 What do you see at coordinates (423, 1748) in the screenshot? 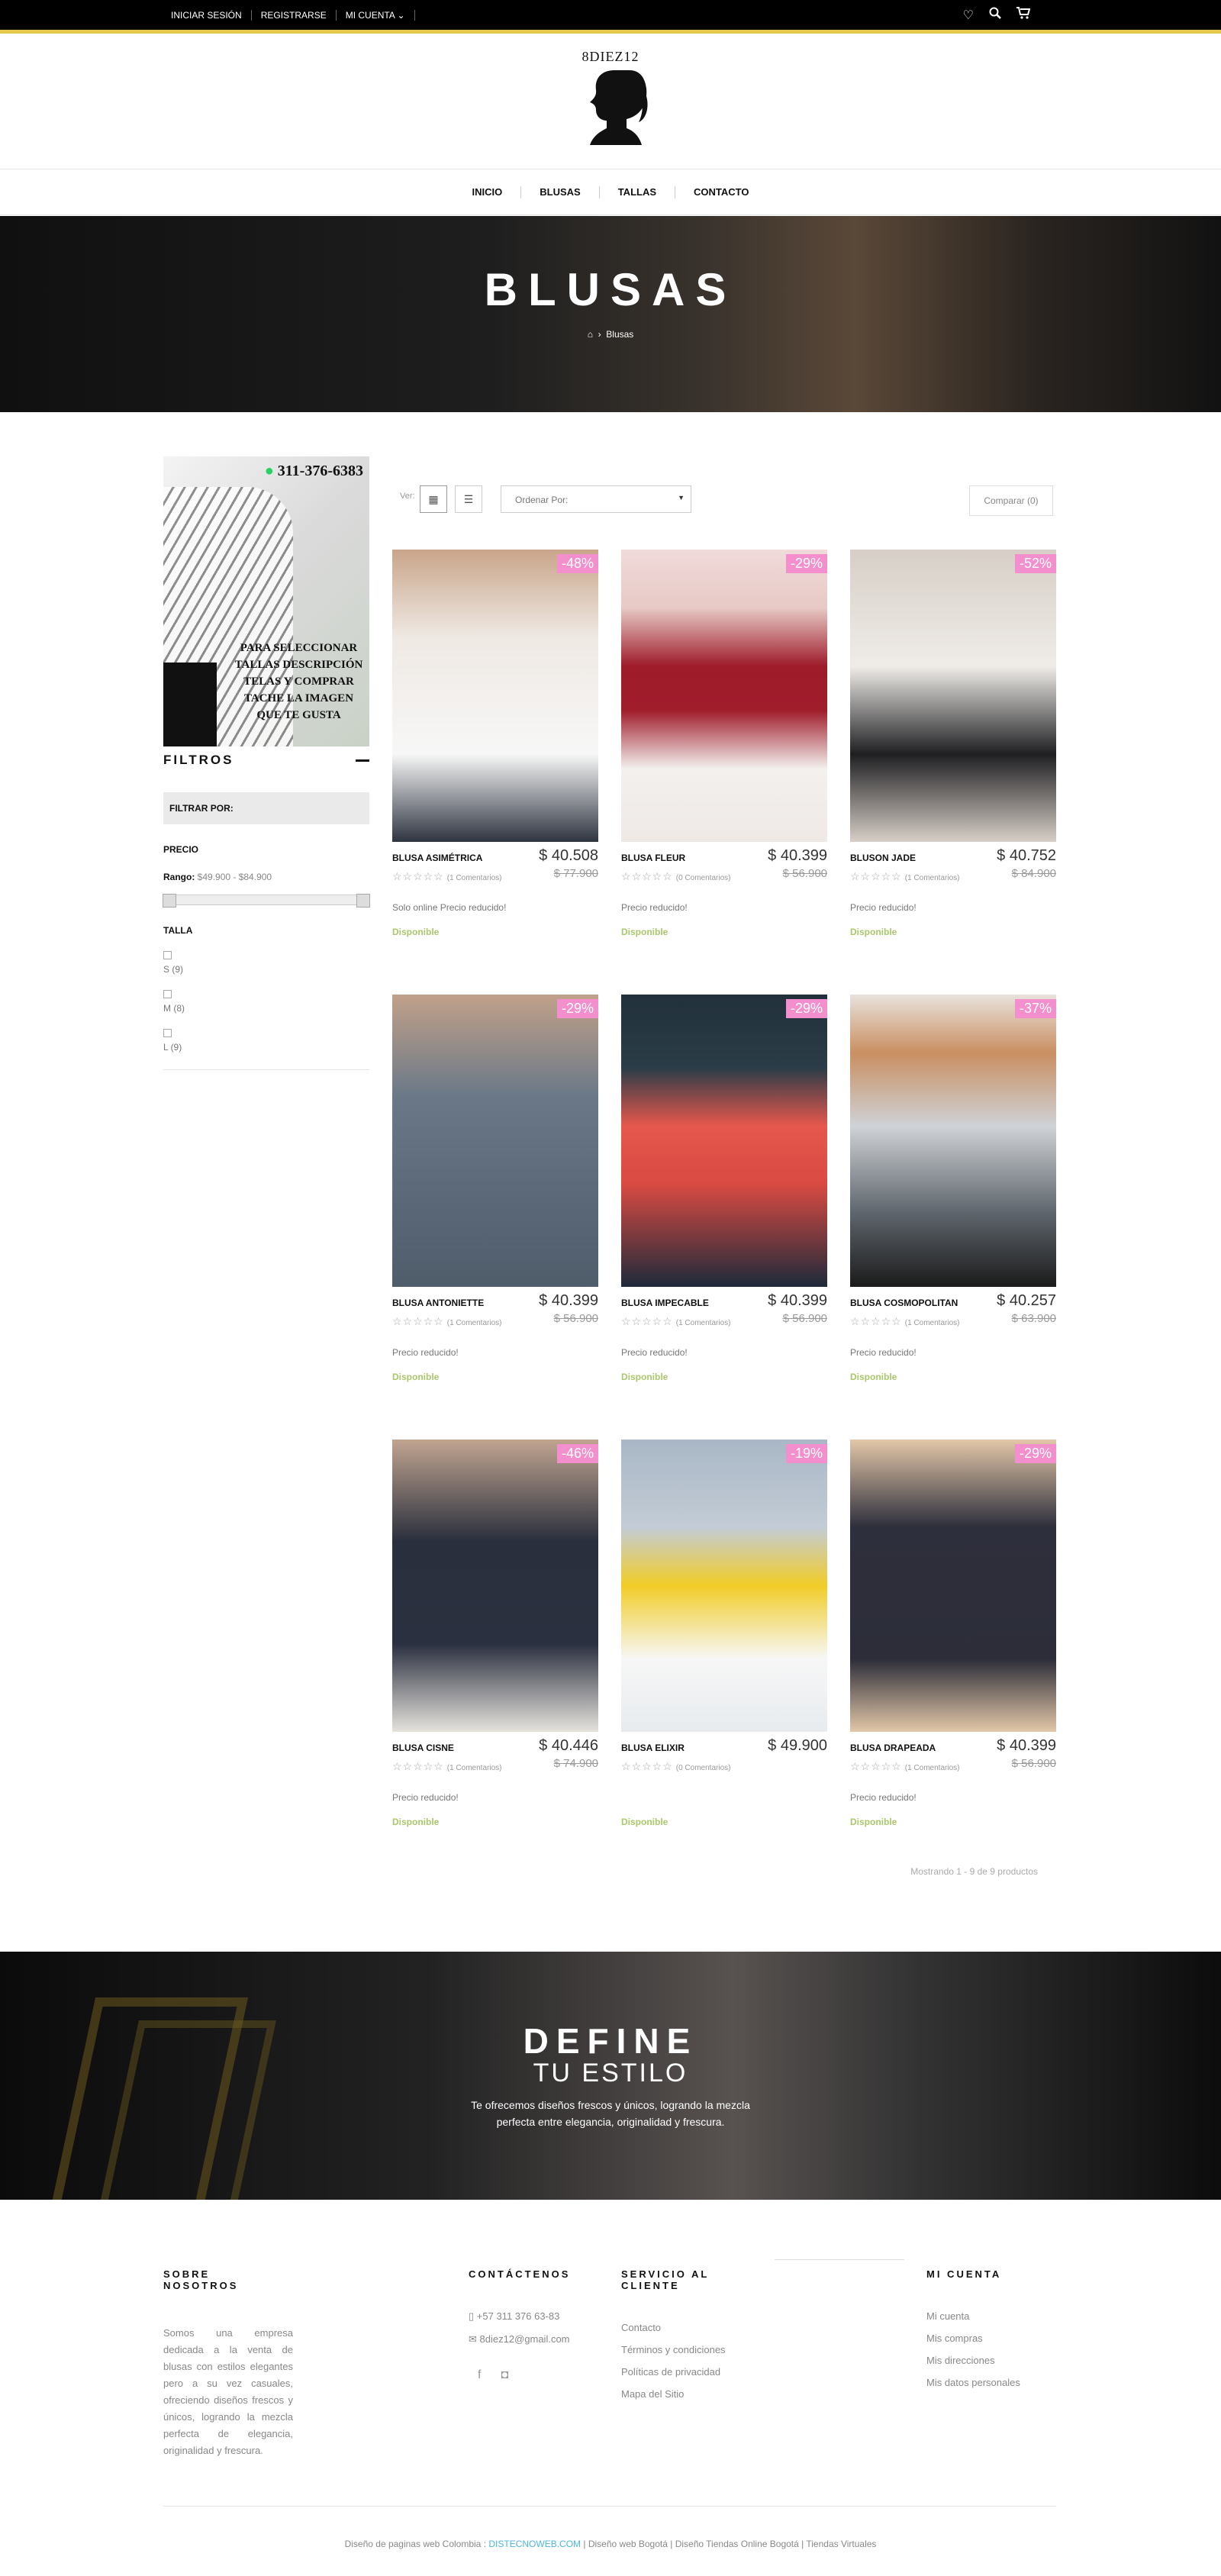
I see `product-name: BLUSA CISNE` at bounding box center [423, 1748].